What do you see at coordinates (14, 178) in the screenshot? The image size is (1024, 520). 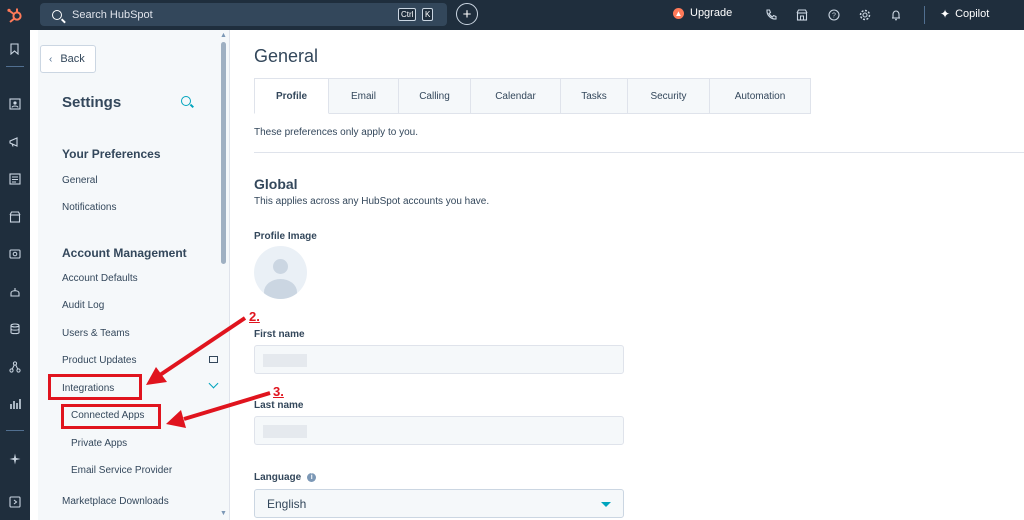 I see `content-icon` at bounding box center [14, 178].